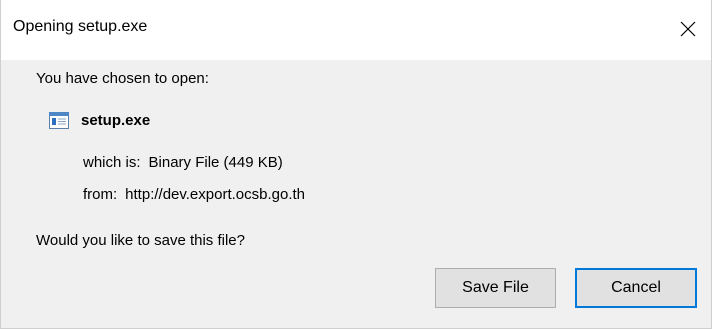  Describe the element at coordinates (215, 194) in the screenshot. I see `file-source-value: http://dev.export.ocsb.go.th` at that location.